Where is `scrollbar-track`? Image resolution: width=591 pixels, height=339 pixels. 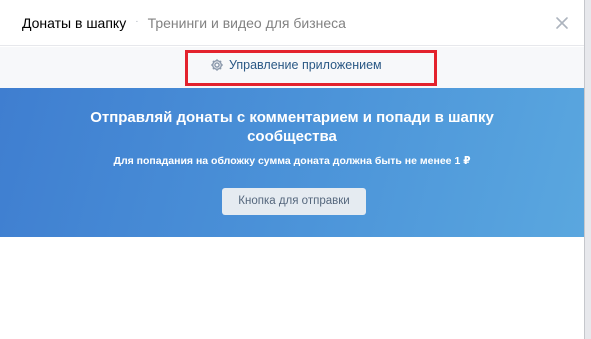 scrollbar-track is located at coordinates (587, 169).